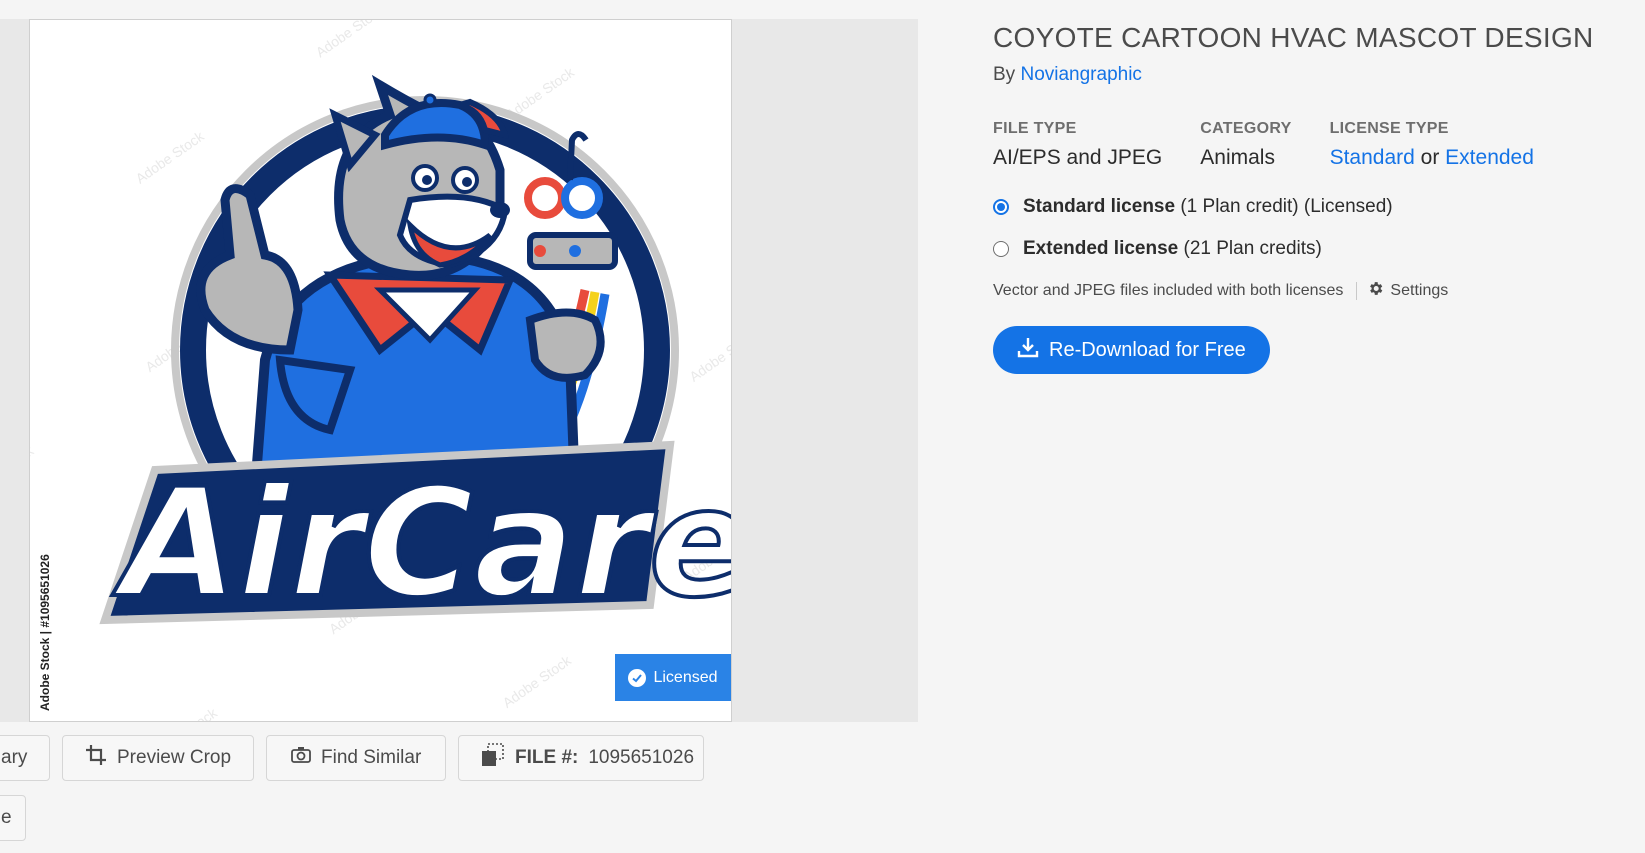 This screenshot has height=853, width=1645. I want to click on extended-license-radio, so click(1001, 249).